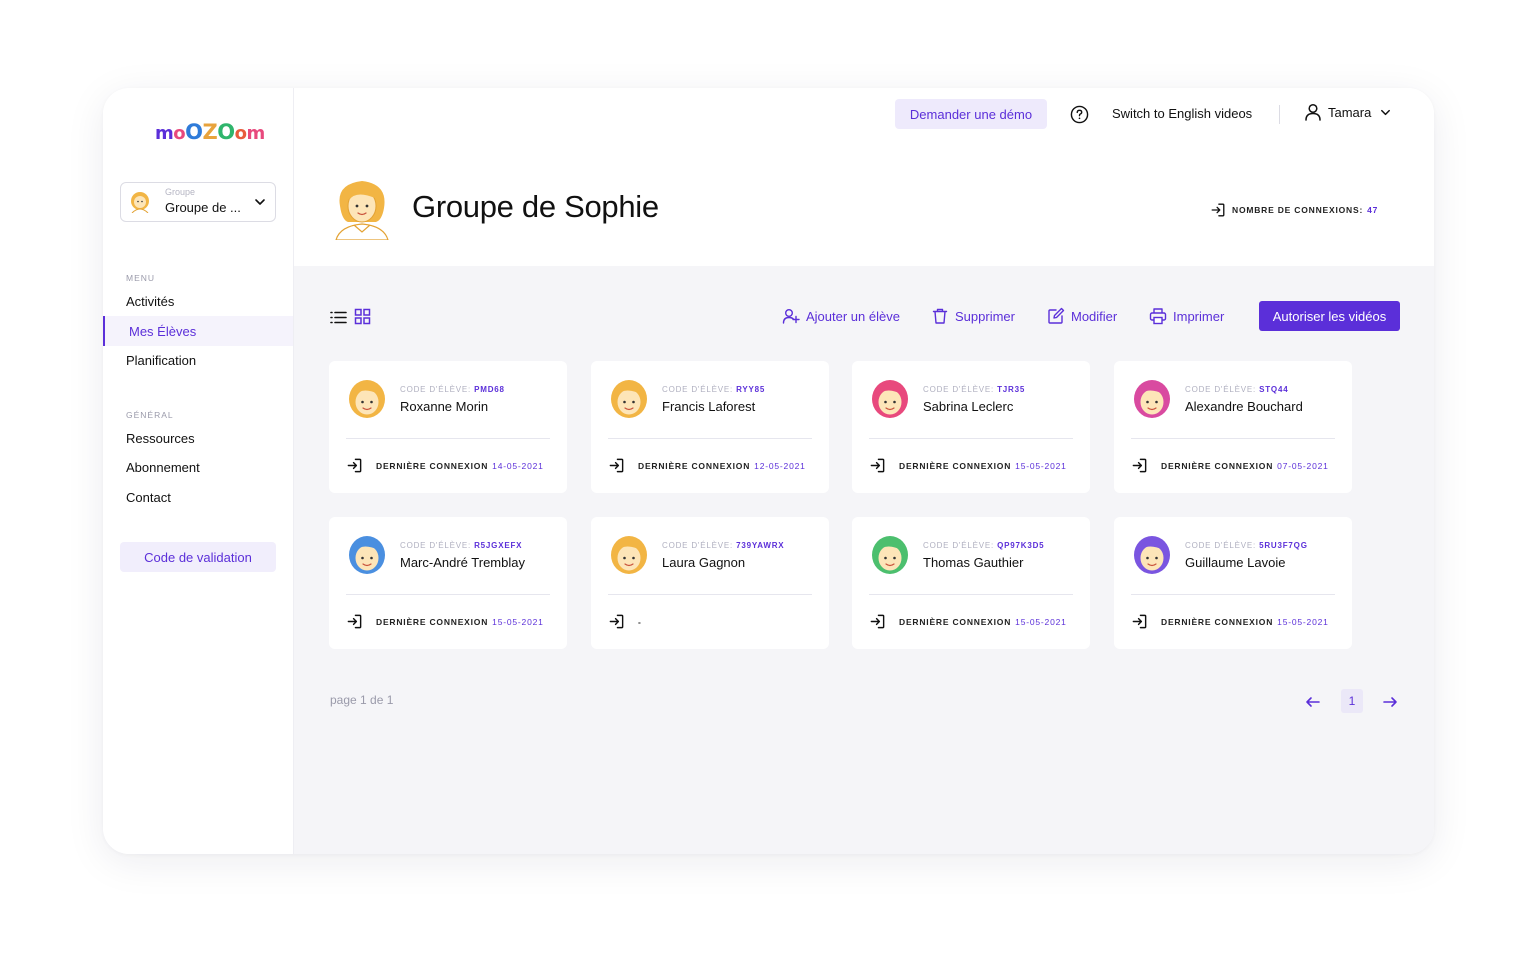 The image size is (1536, 970). Describe the element at coordinates (198, 467) in the screenshot. I see `sidebar-item-abonnement: Abonnement` at that location.